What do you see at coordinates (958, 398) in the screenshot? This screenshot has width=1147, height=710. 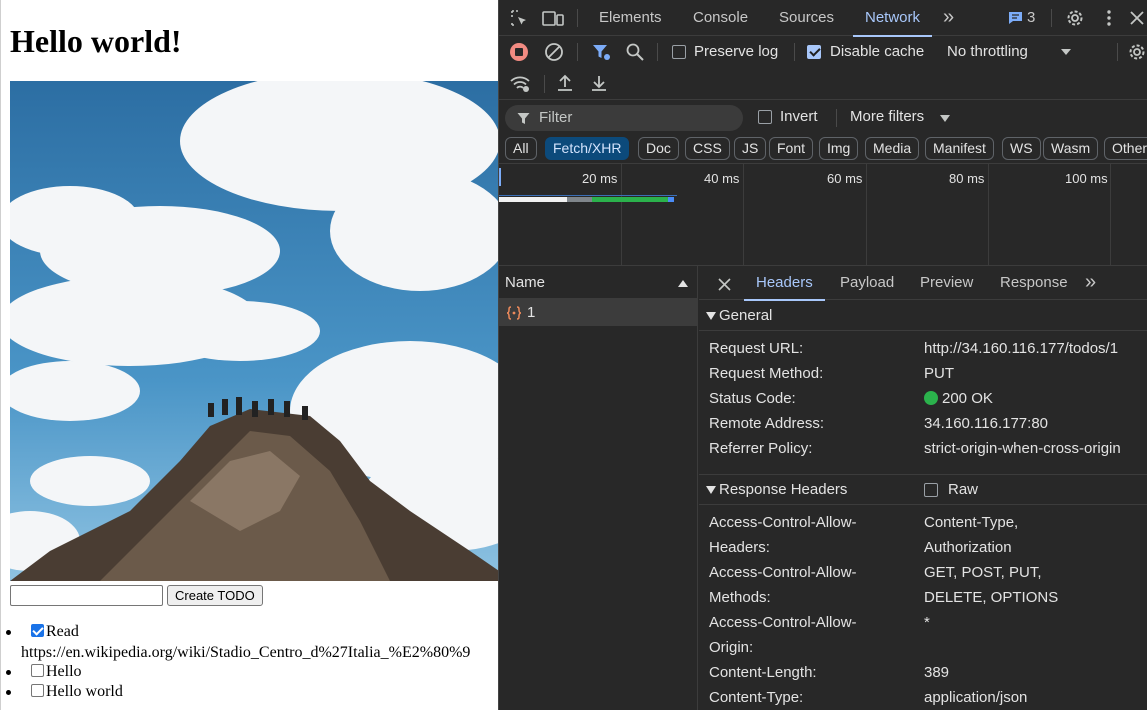 I see `status-code-value: 200 OK` at bounding box center [958, 398].